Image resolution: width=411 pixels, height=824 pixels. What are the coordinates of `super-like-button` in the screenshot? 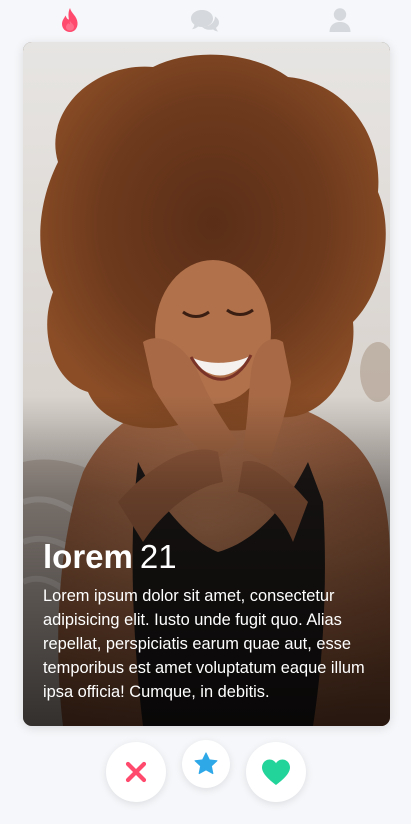 It's located at (206, 764).